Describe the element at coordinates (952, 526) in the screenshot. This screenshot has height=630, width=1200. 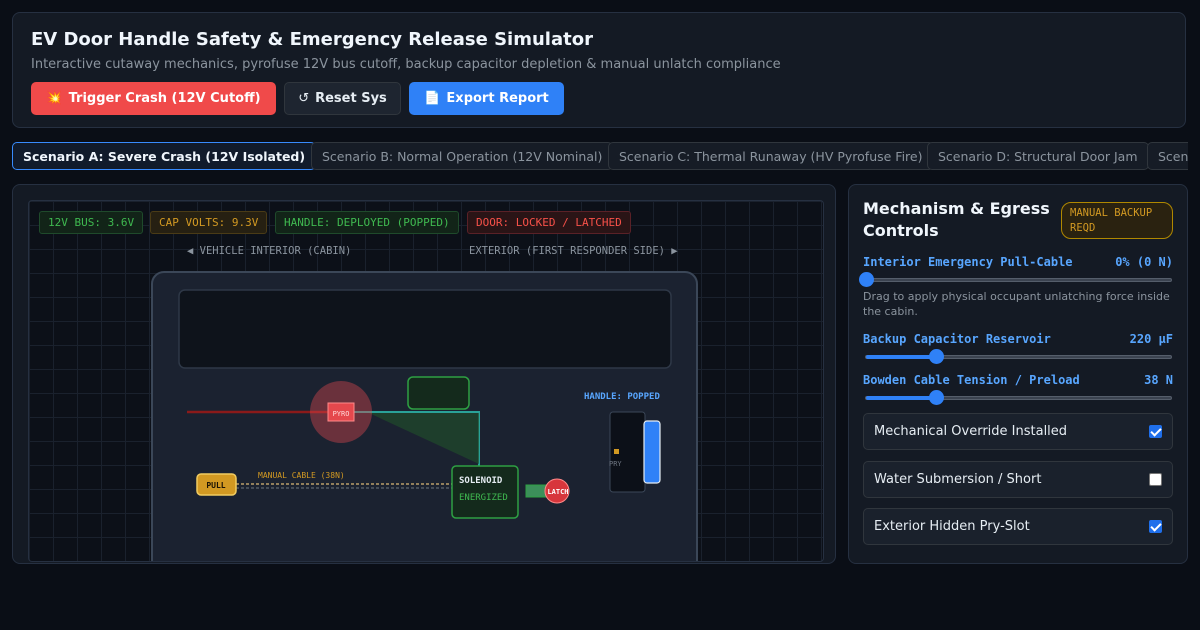
I see `toggle-pry-slot-label: Exterior Hidden Pry-Slot` at that location.